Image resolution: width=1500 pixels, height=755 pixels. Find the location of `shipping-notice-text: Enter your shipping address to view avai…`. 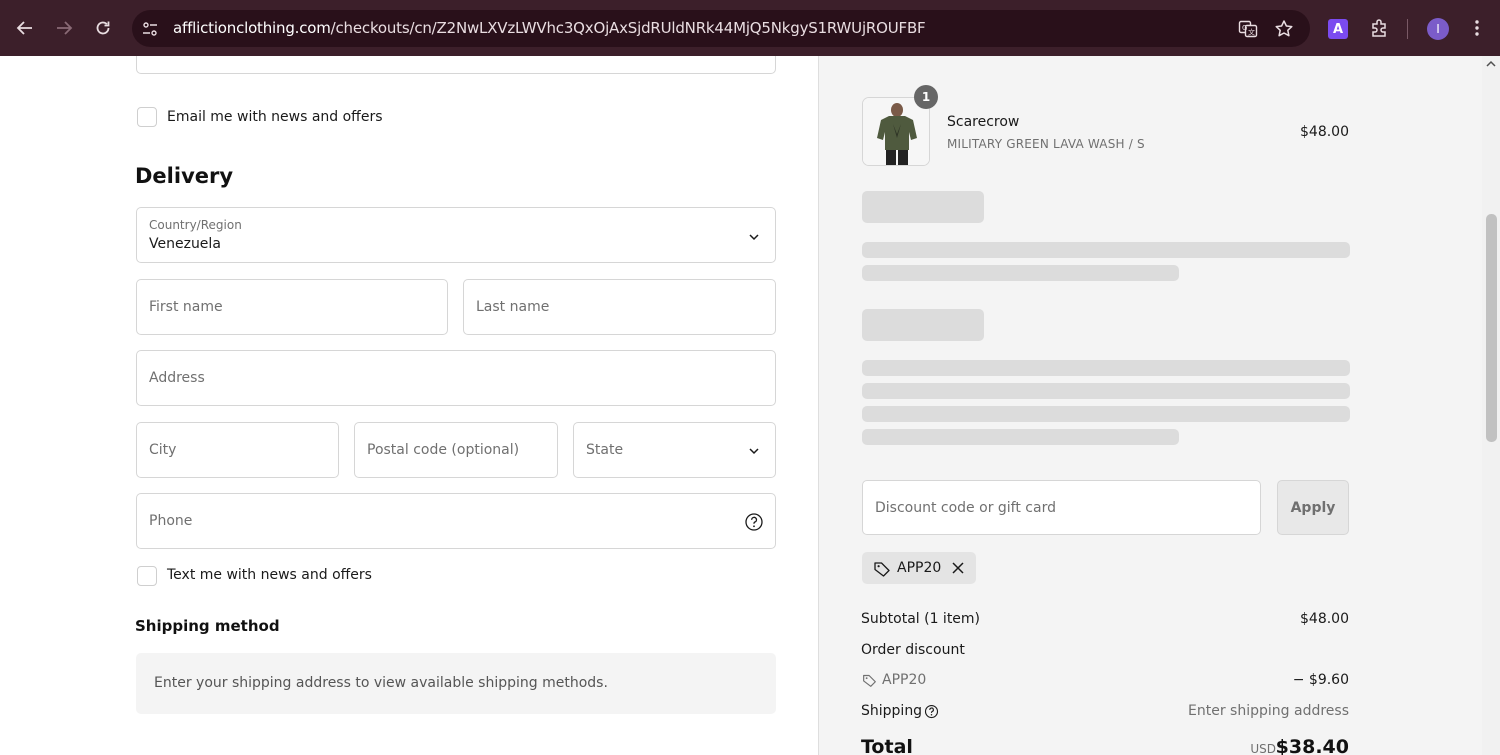

shipping-notice-text: Enter your shipping address to view avai… is located at coordinates (381, 683).